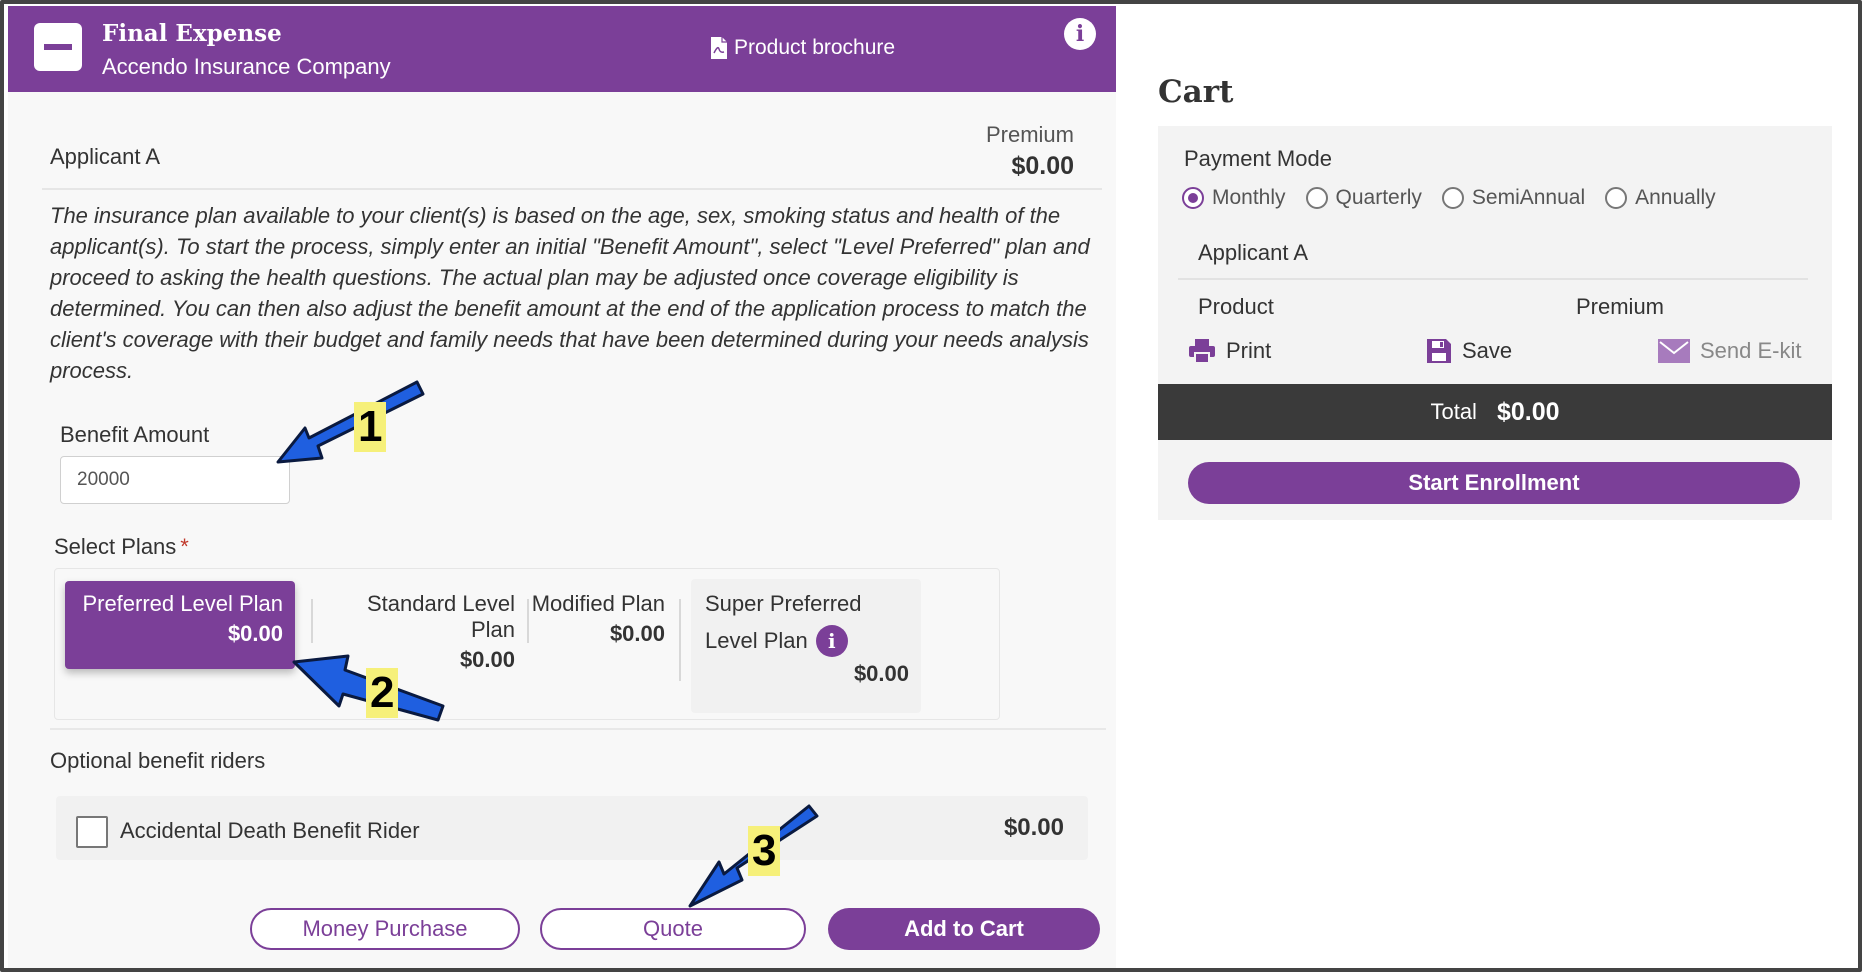 The image size is (1862, 972). What do you see at coordinates (1042, 166) in the screenshot?
I see `premium-value: $0.00` at bounding box center [1042, 166].